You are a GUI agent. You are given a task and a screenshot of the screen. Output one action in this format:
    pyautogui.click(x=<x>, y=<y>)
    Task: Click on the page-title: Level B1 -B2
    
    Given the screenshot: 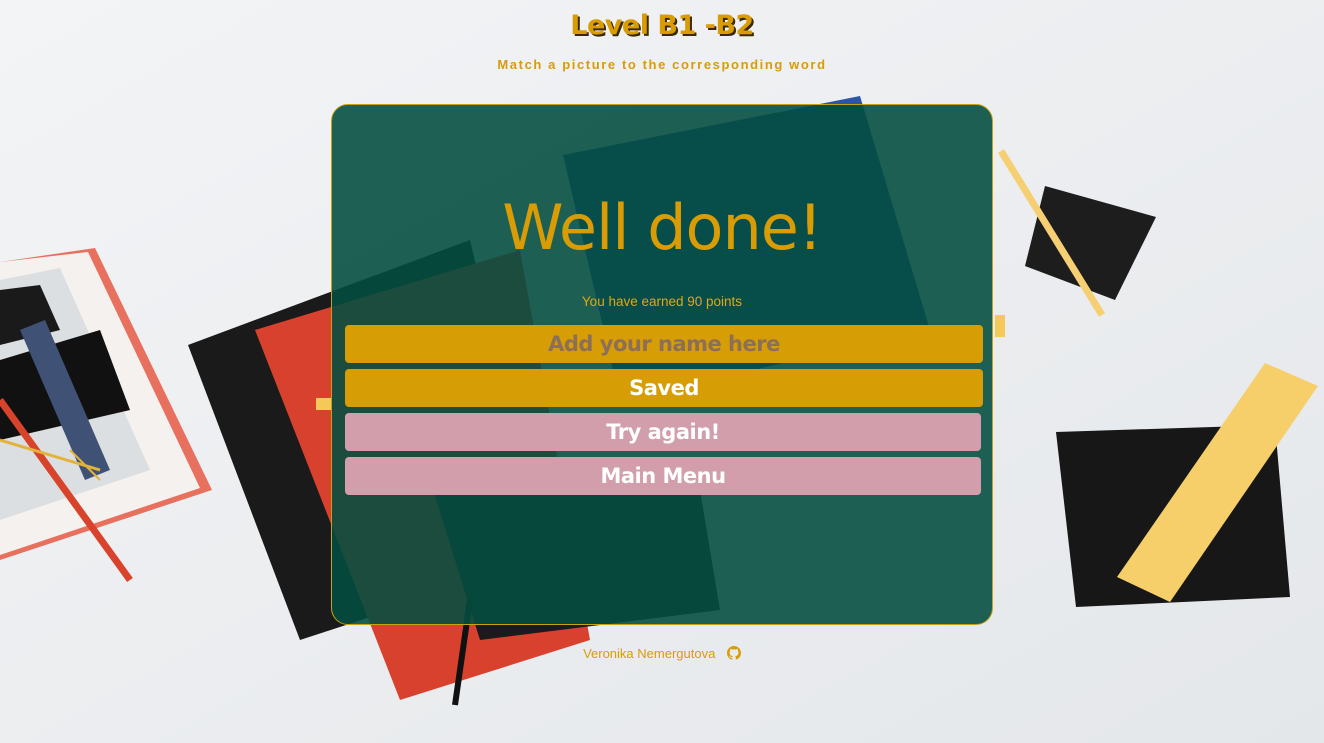 What is the action you would take?
    pyautogui.click(x=662, y=25)
    